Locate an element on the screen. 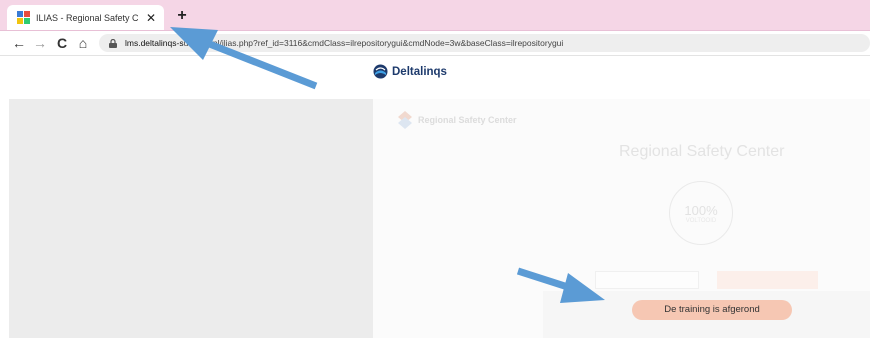 This screenshot has height=338, width=870. arrow-to-completed-icon is located at coordinates (560, 285).